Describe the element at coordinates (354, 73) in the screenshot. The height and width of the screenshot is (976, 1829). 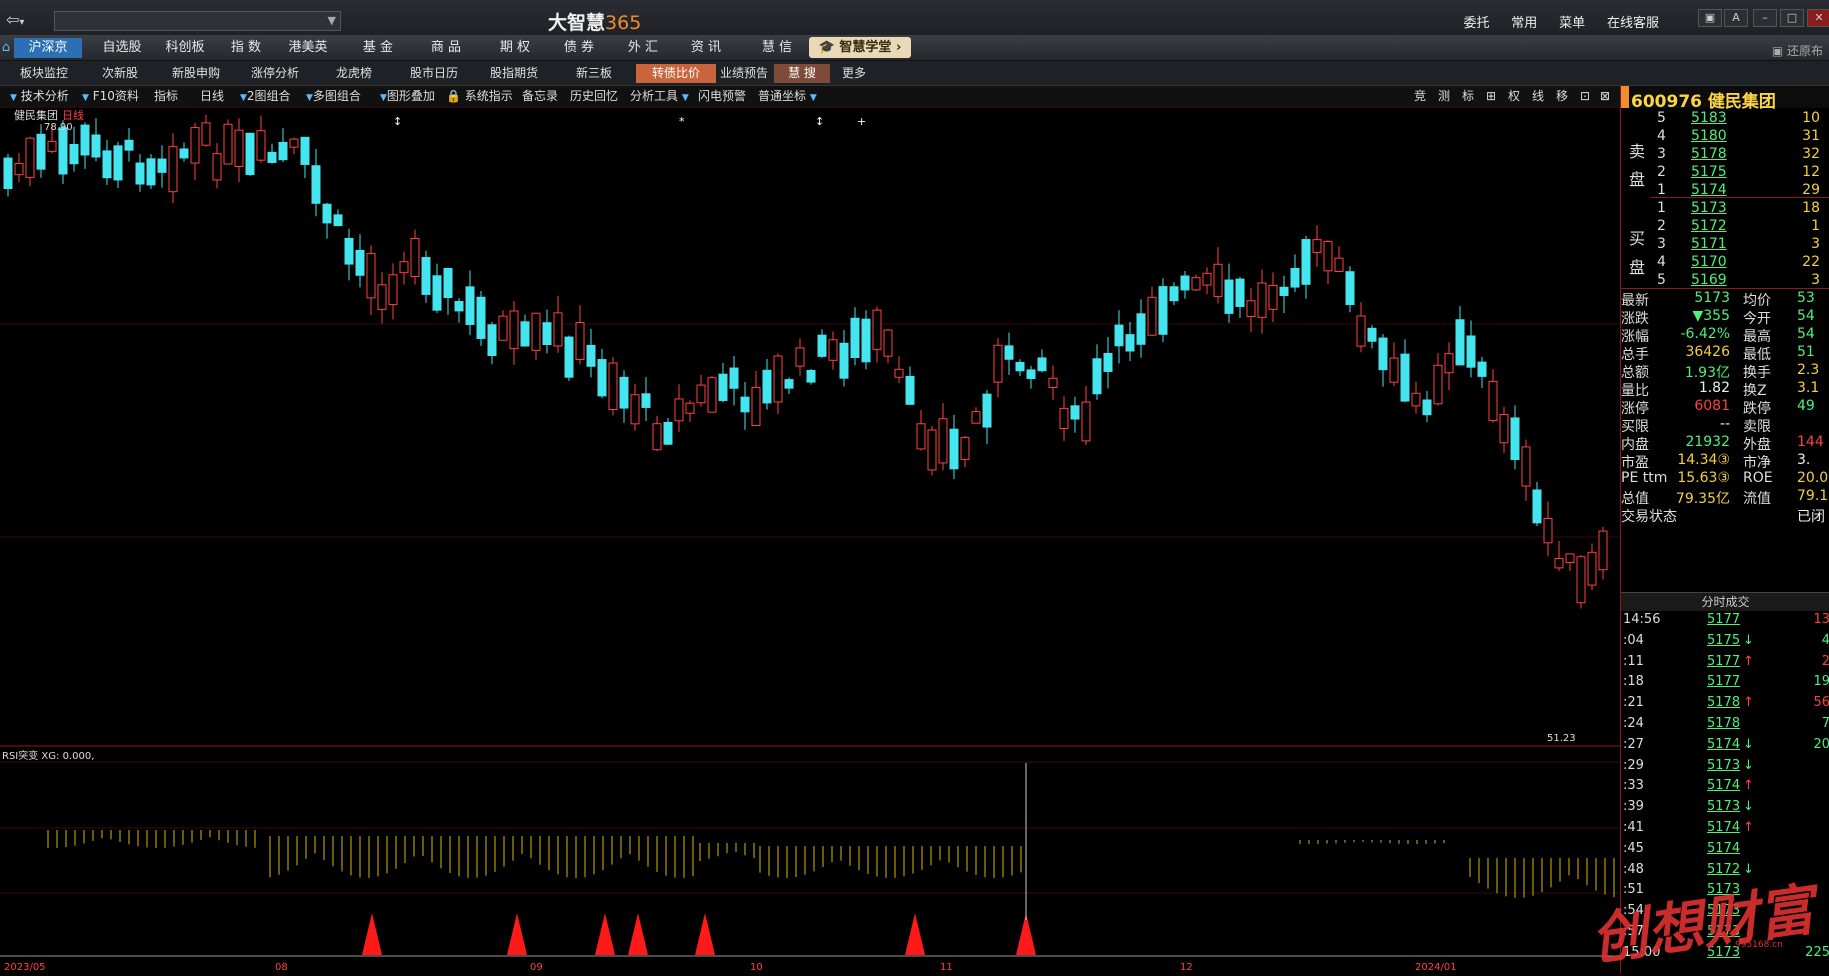
I see `submenu-dragon-tiger: 龙虎榜` at that location.